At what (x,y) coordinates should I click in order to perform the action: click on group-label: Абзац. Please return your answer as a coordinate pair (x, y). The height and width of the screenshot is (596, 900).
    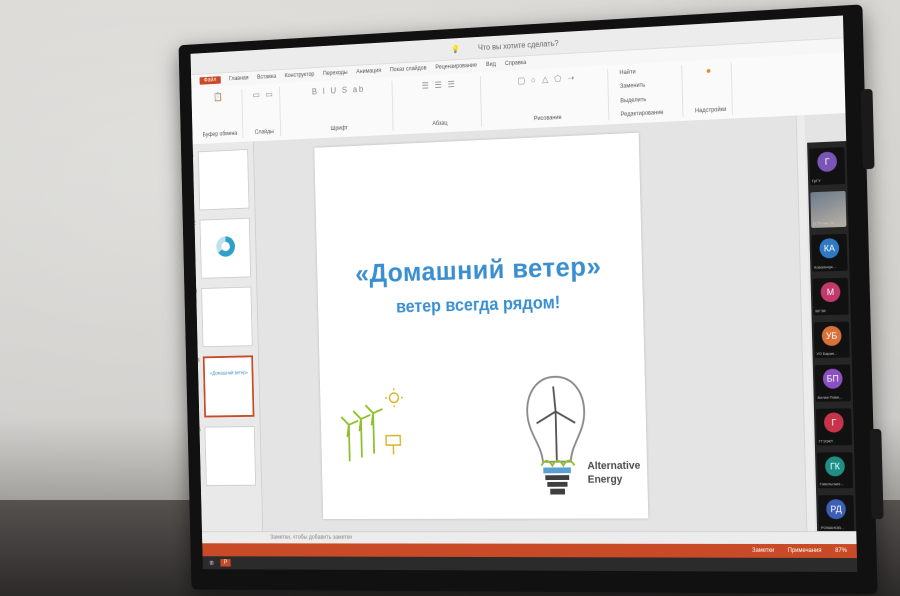
    Looking at the image, I should click on (440, 124).